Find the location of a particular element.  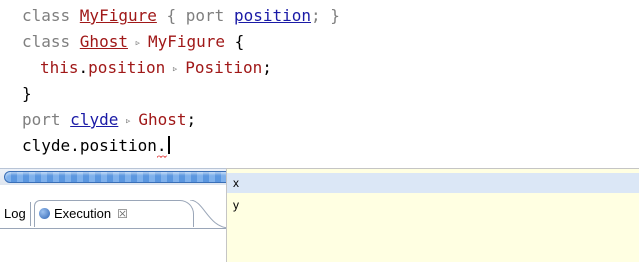

identifier-clyde: clyde is located at coordinates (46, 145).